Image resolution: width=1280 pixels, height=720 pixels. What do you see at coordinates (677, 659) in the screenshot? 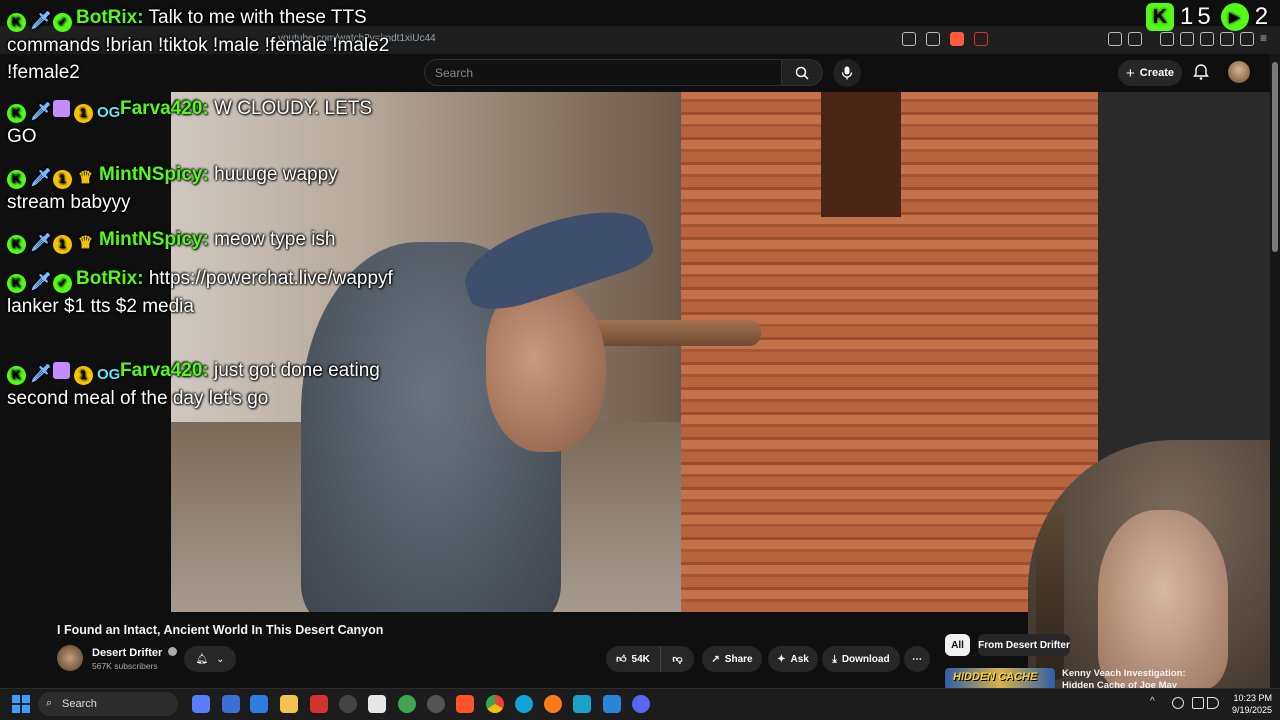
I see `dislike-button: 👎︎` at bounding box center [677, 659].